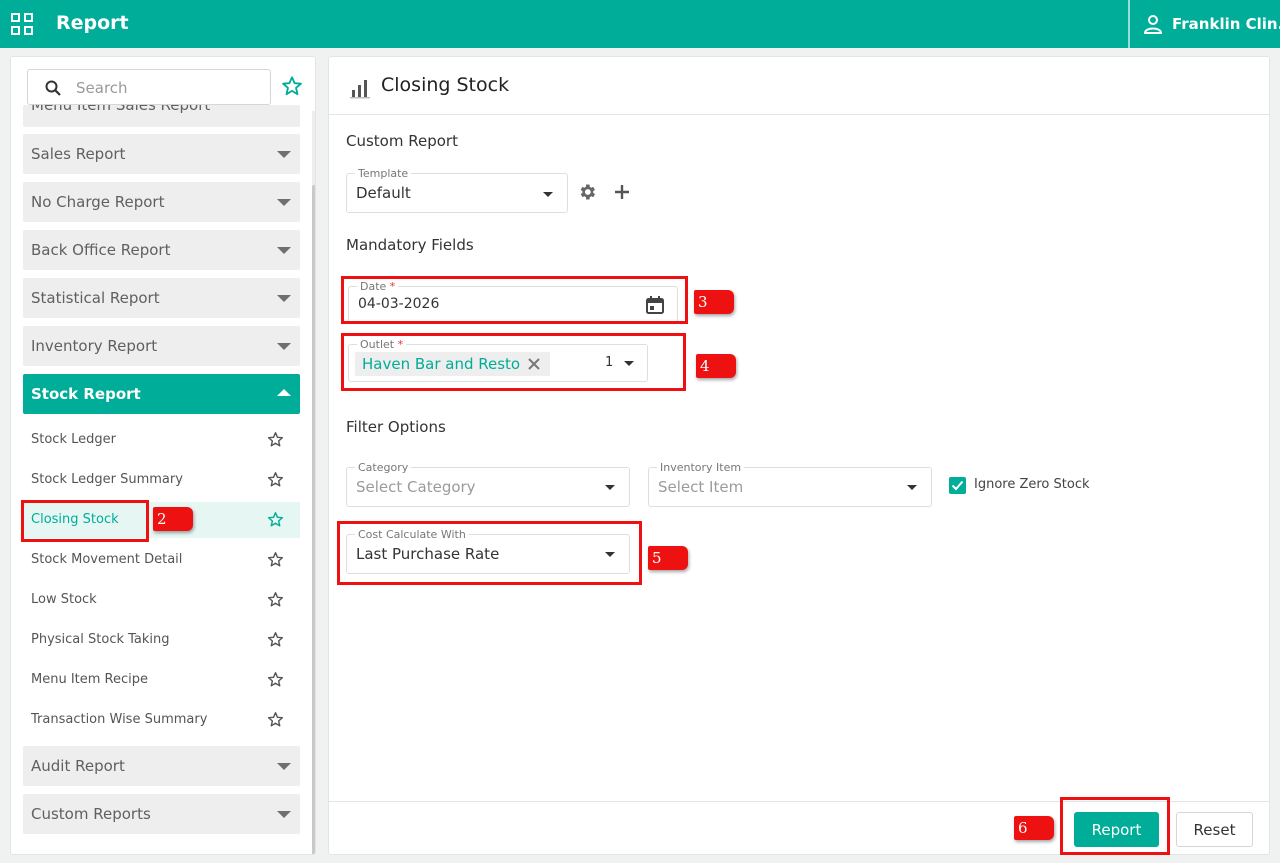 The height and width of the screenshot is (863, 1280). I want to click on apps-grid-icon, so click(22, 24).